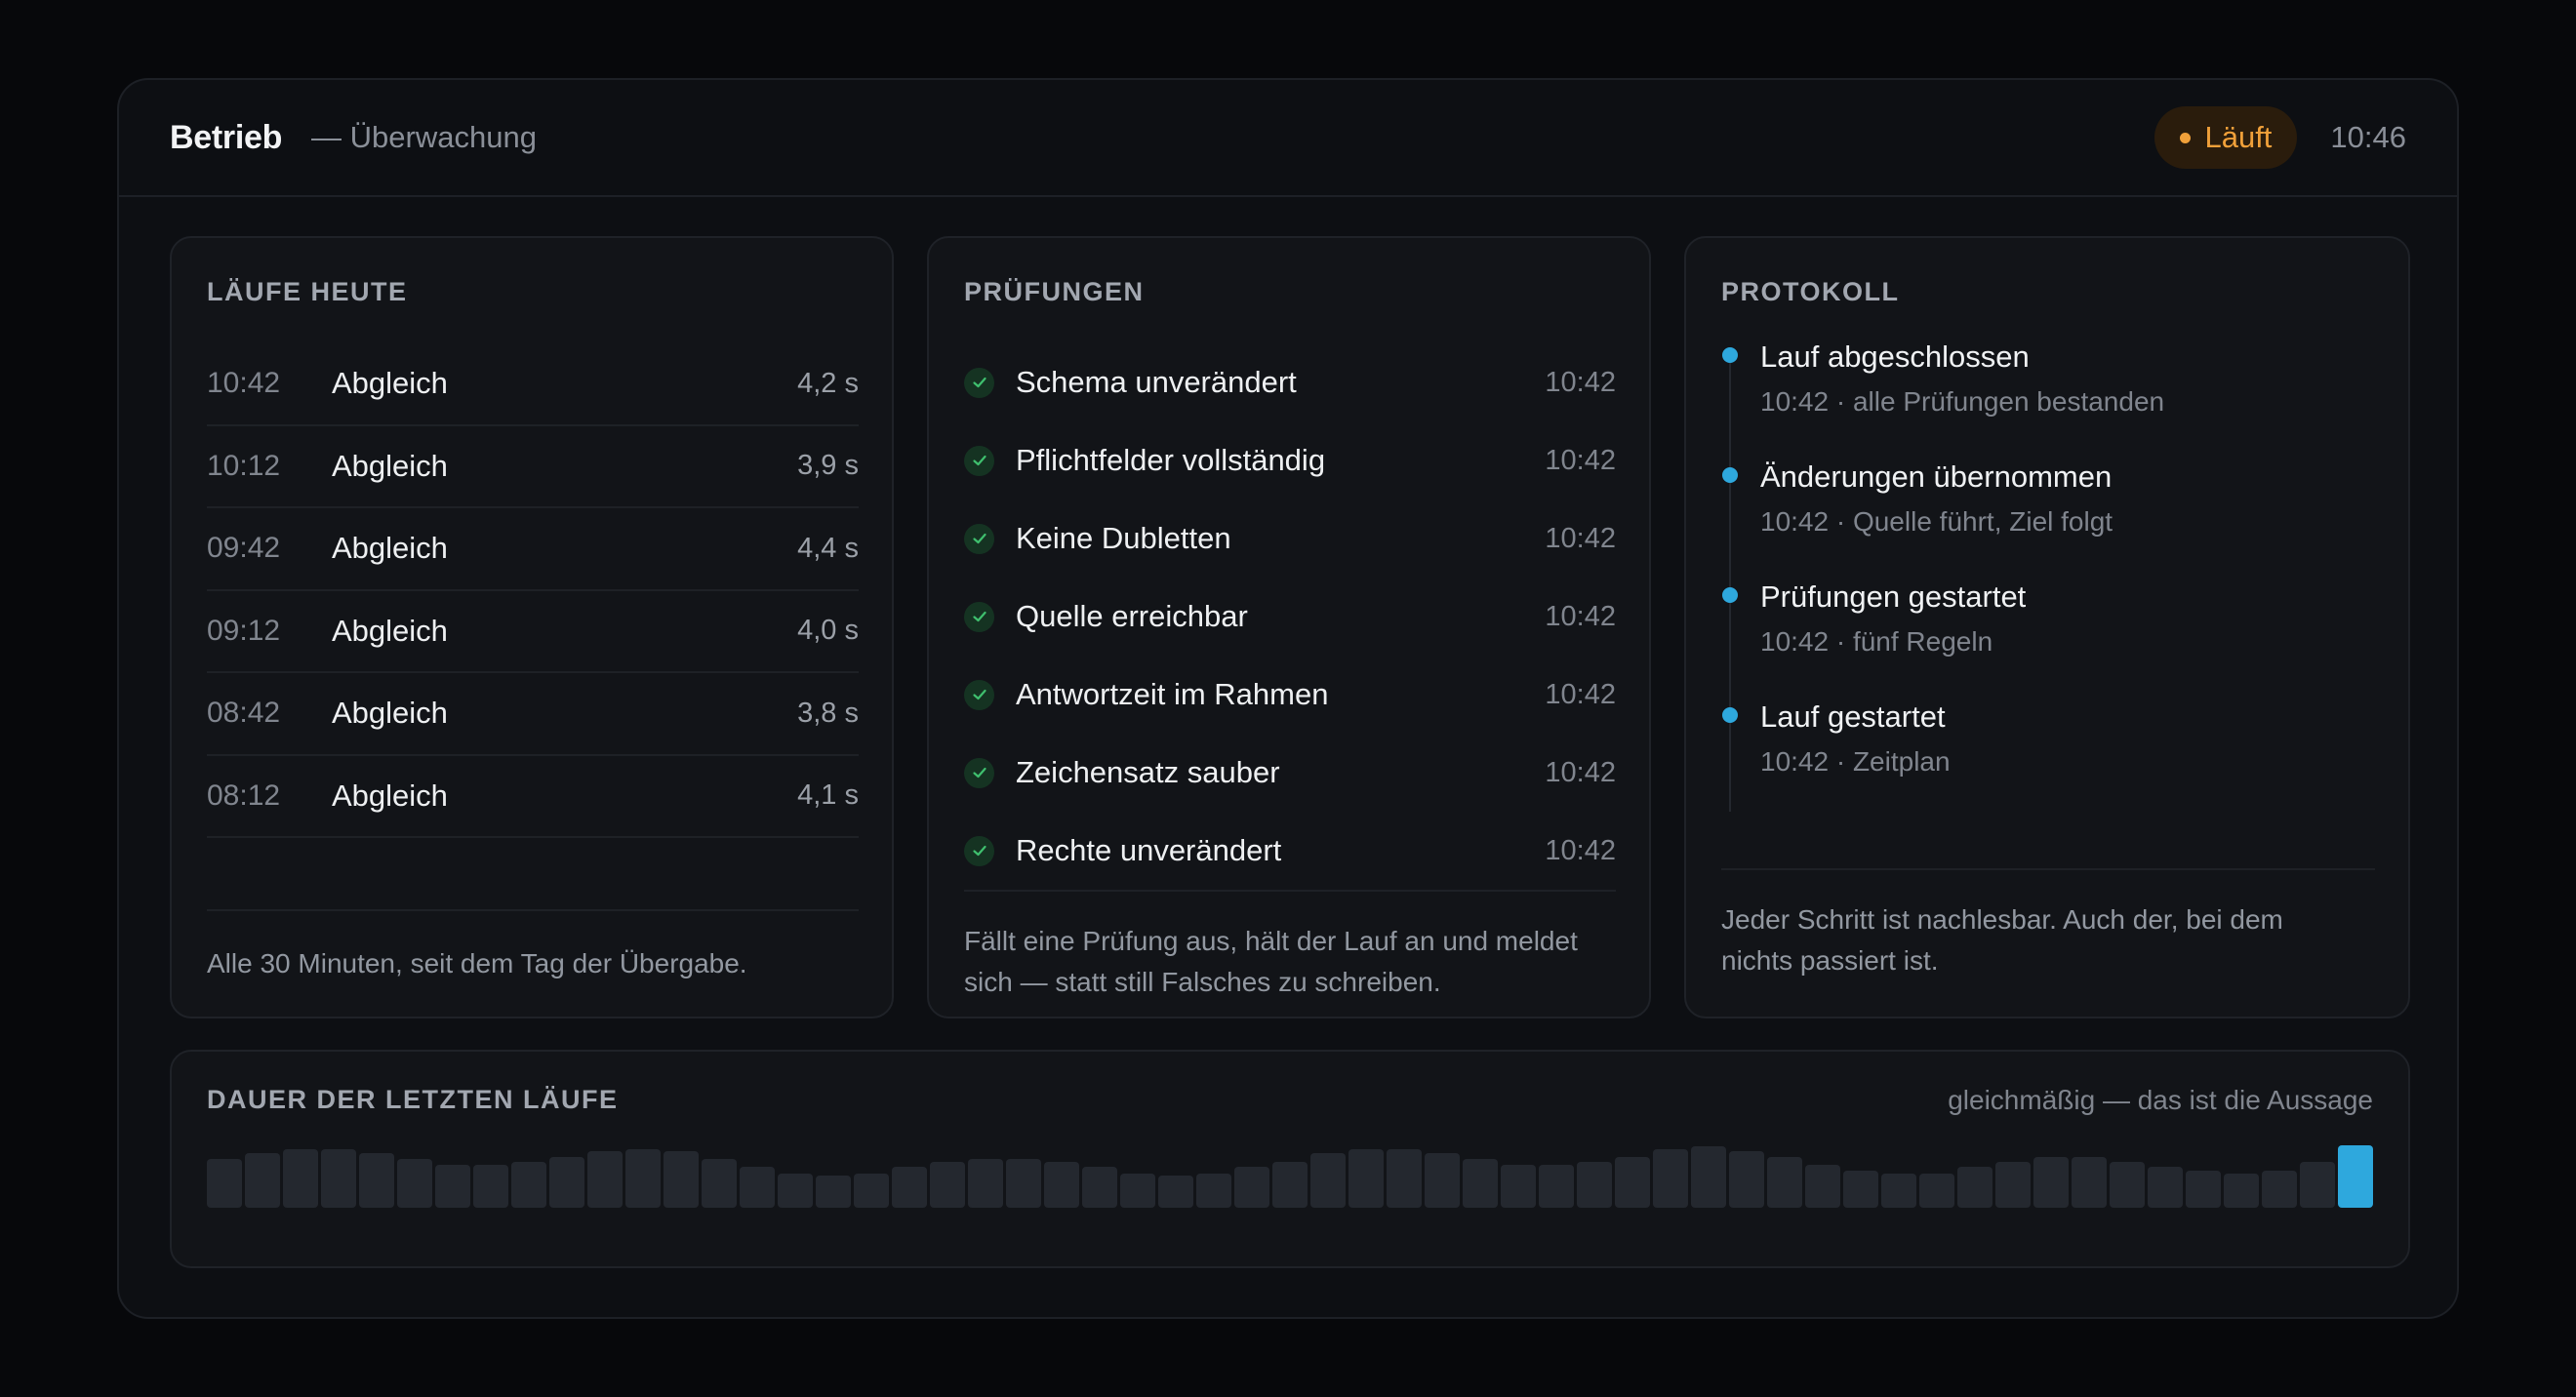 This screenshot has height=1397, width=2576. I want to click on durations-title: Dauer der letzten Läufe, so click(413, 1100).